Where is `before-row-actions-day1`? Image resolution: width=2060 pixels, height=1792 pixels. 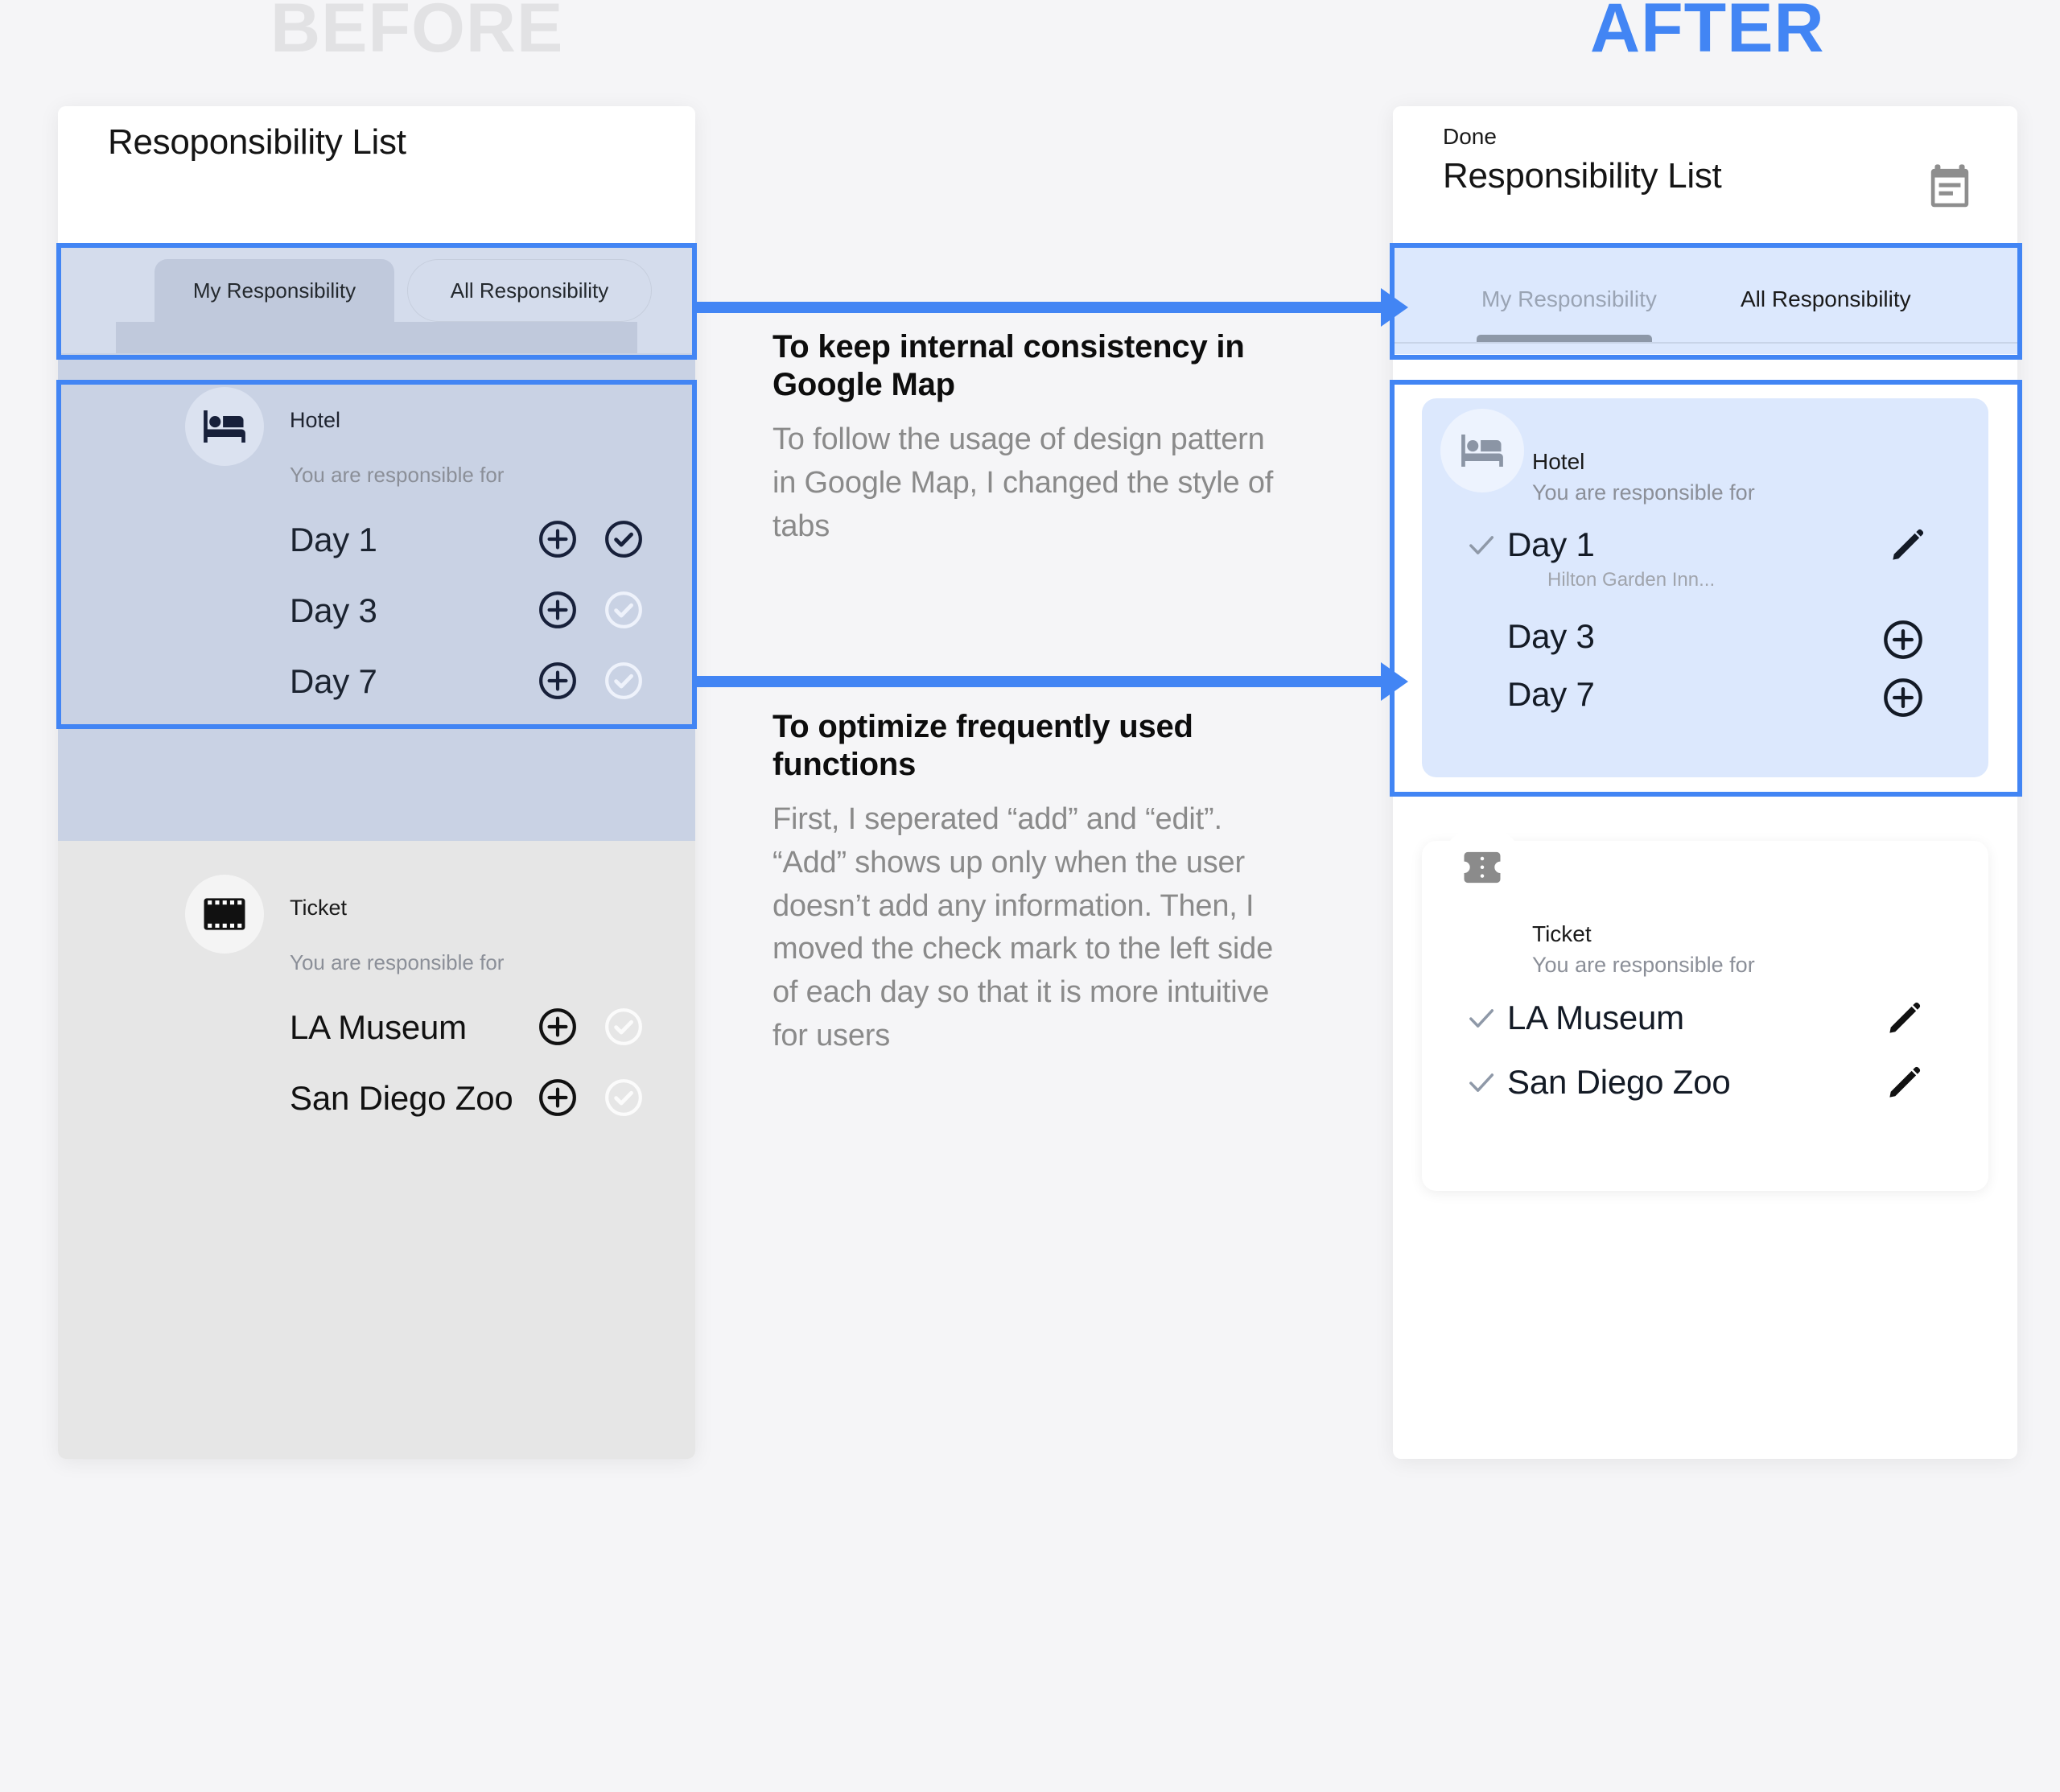
before-row-actions-day1 is located at coordinates (591, 539).